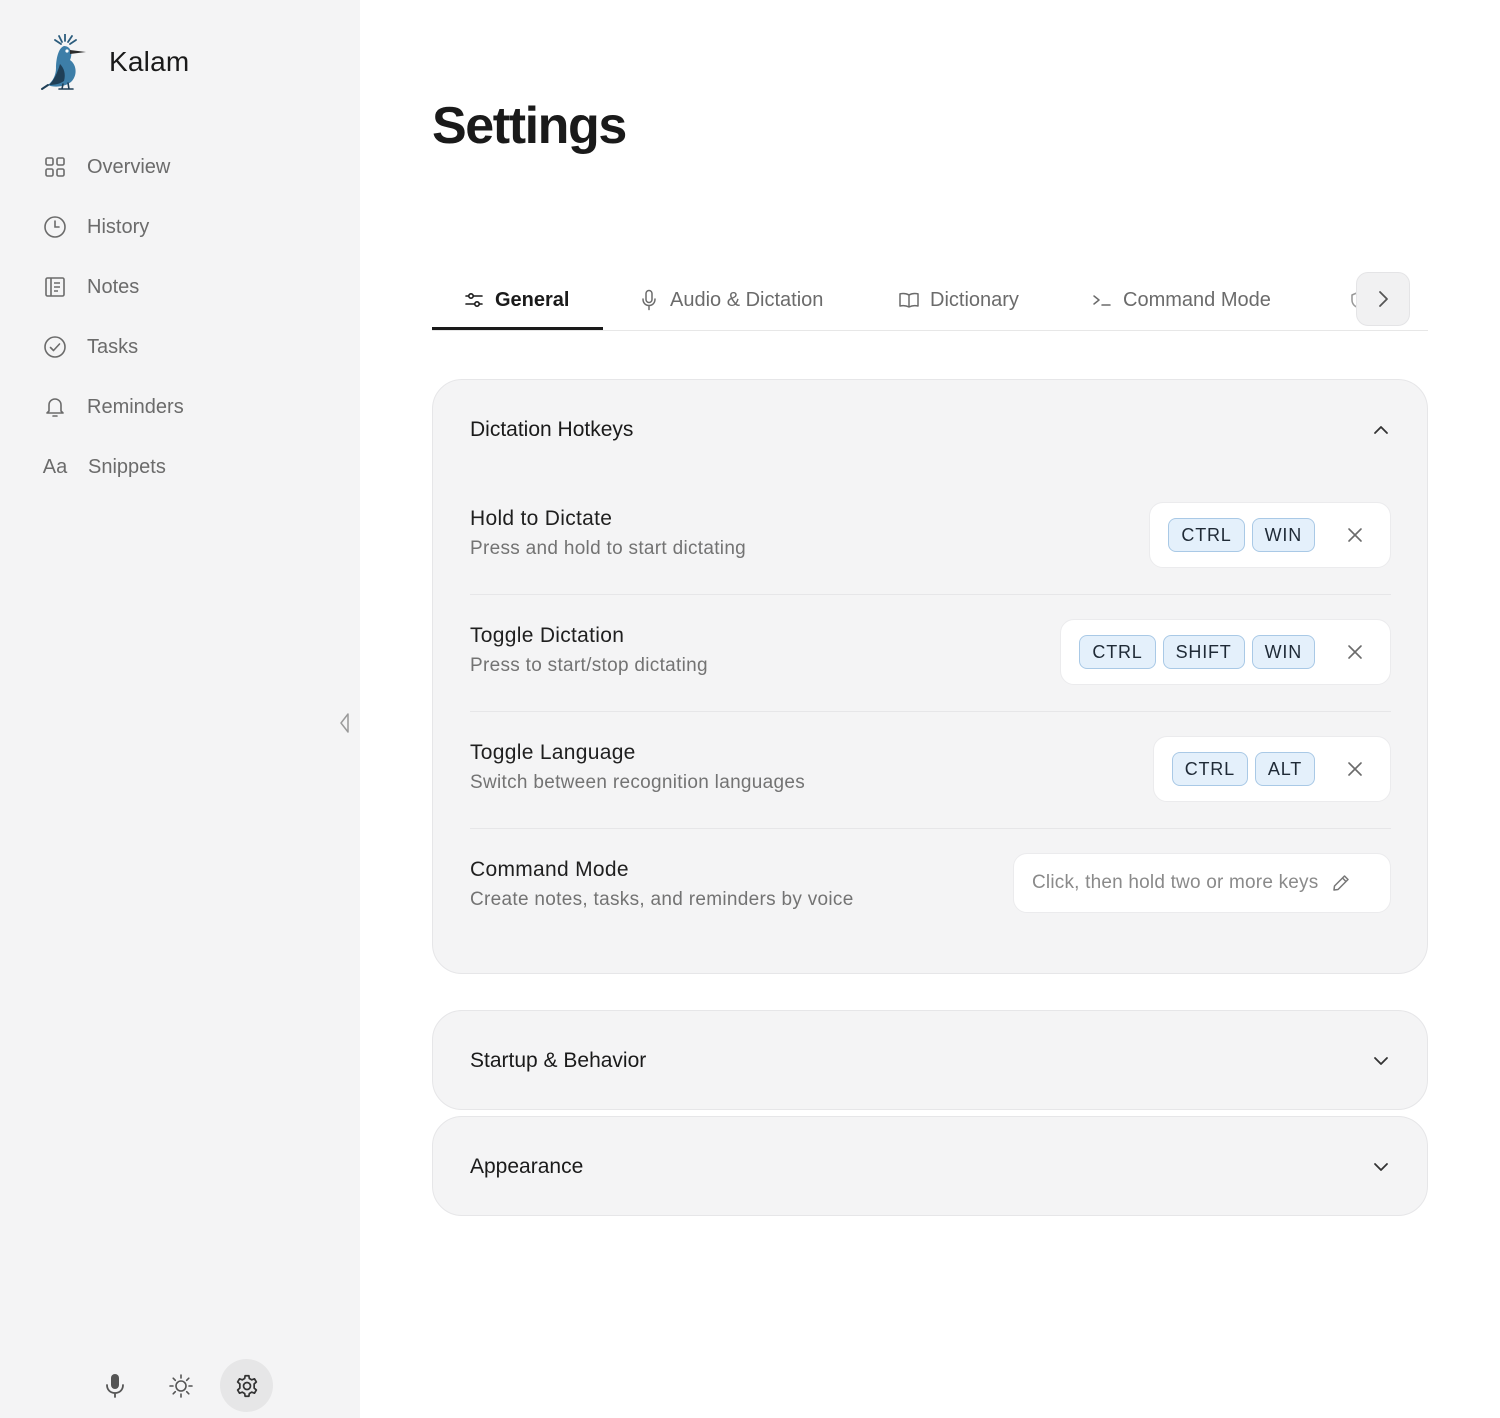  What do you see at coordinates (180, 227) in the screenshot?
I see `sidebar-item-history: History` at bounding box center [180, 227].